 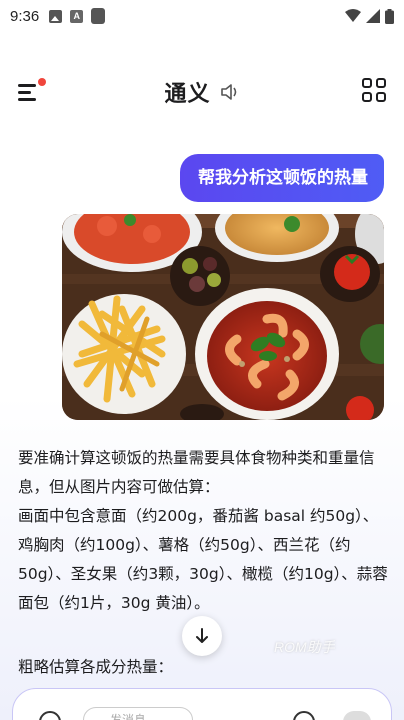 What do you see at coordinates (77, 16) in the screenshot?
I see `a-notification-icon: A` at bounding box center [77, 16].